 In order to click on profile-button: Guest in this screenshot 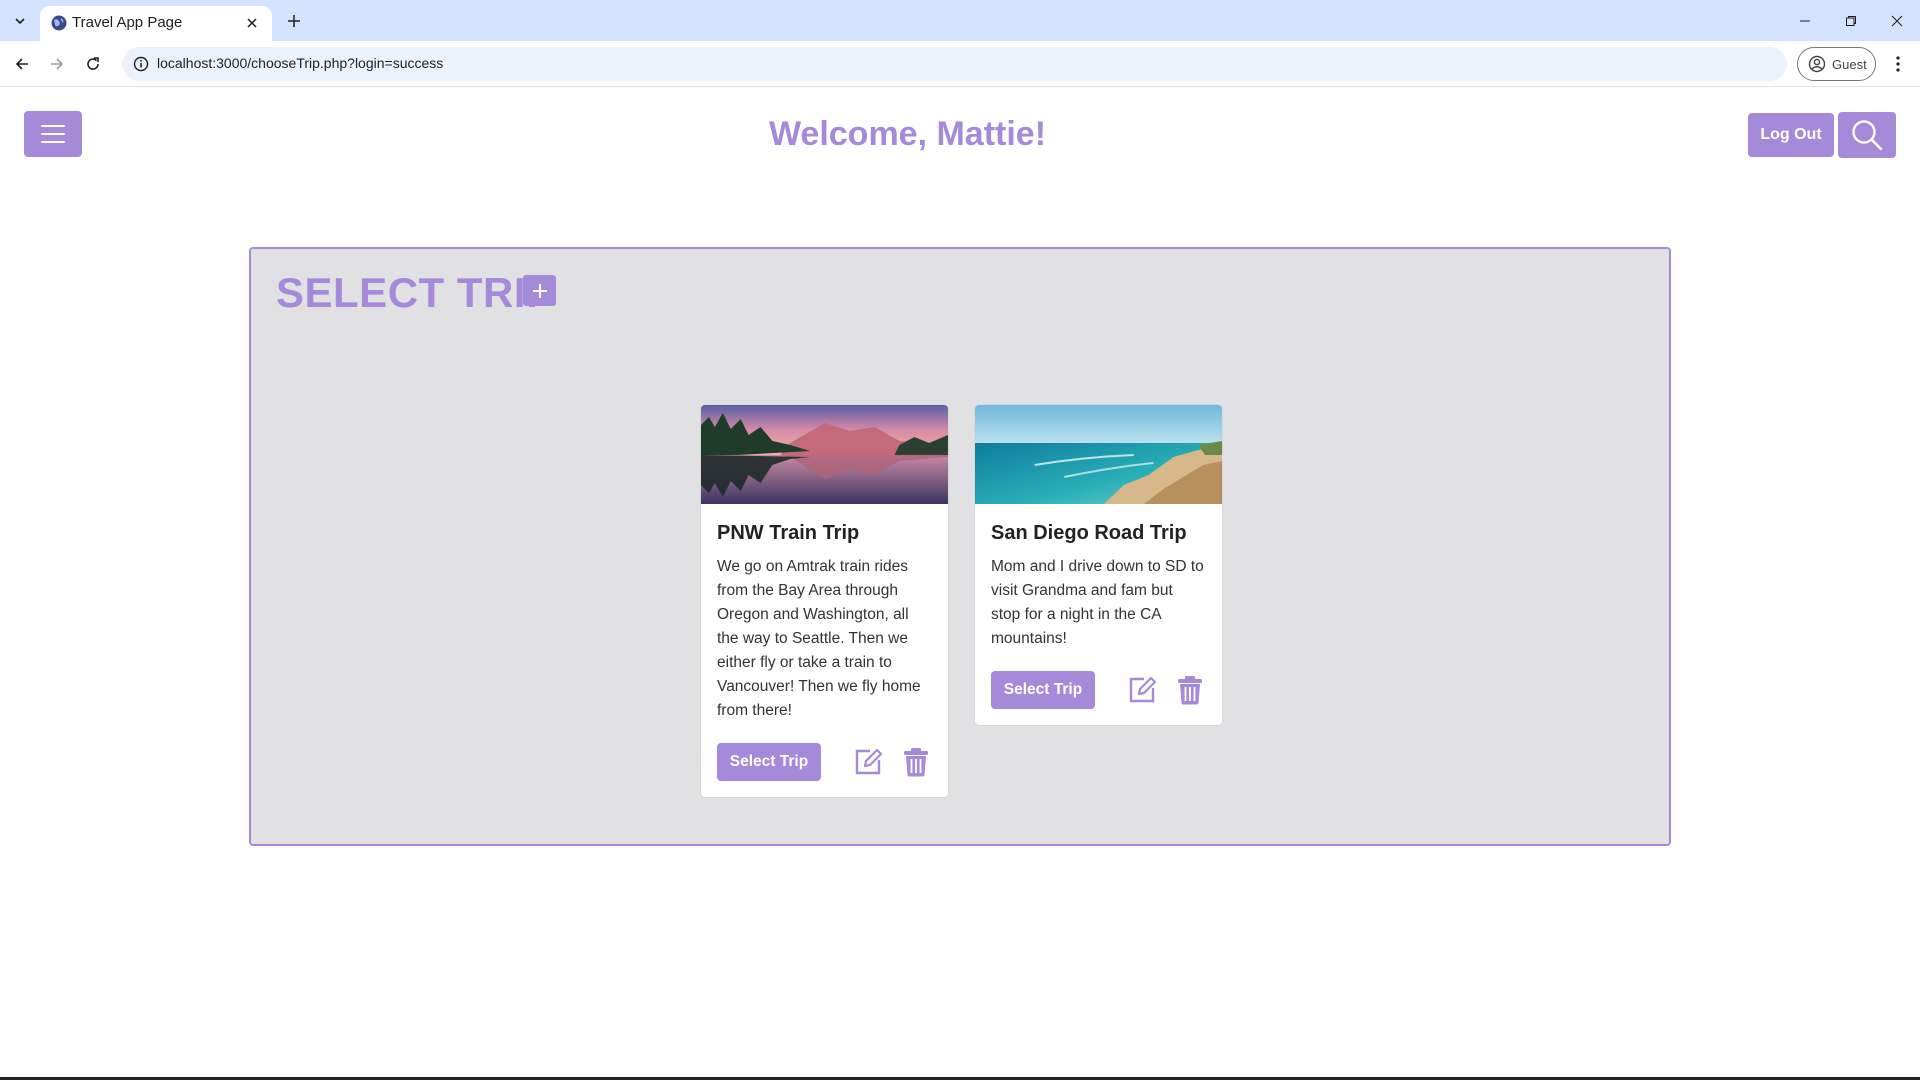, I will do `click(1836, 64)`.